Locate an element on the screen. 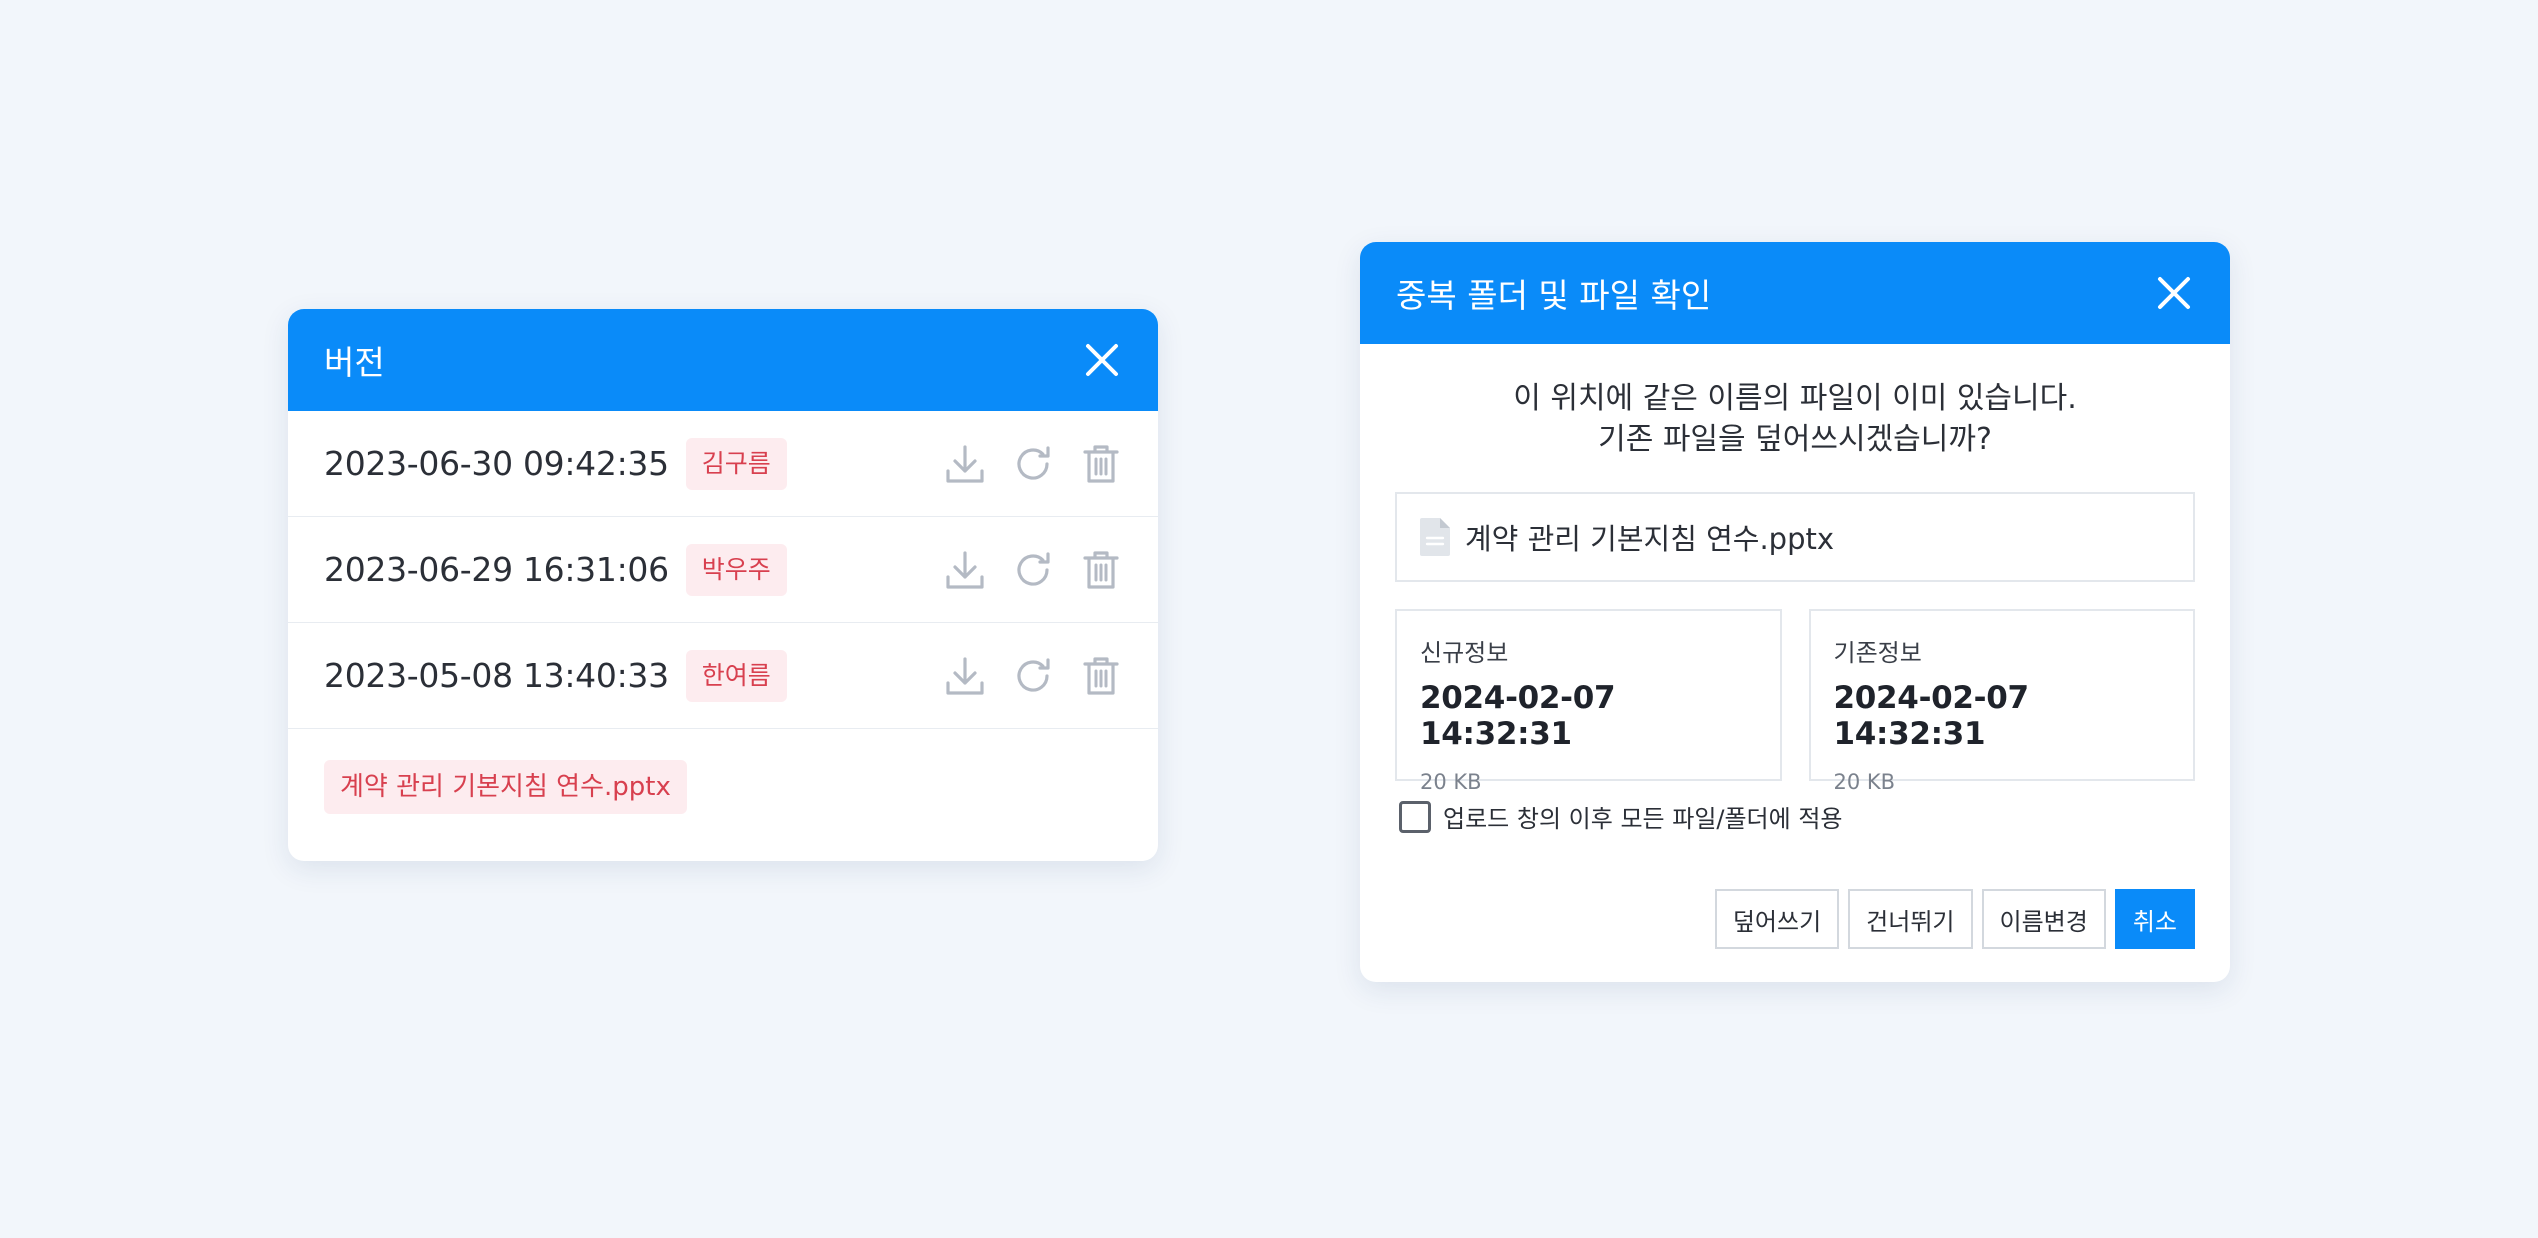  file-name: 계약 관리 기본지침 연수.pptx is located at coordinates (1650, 539).